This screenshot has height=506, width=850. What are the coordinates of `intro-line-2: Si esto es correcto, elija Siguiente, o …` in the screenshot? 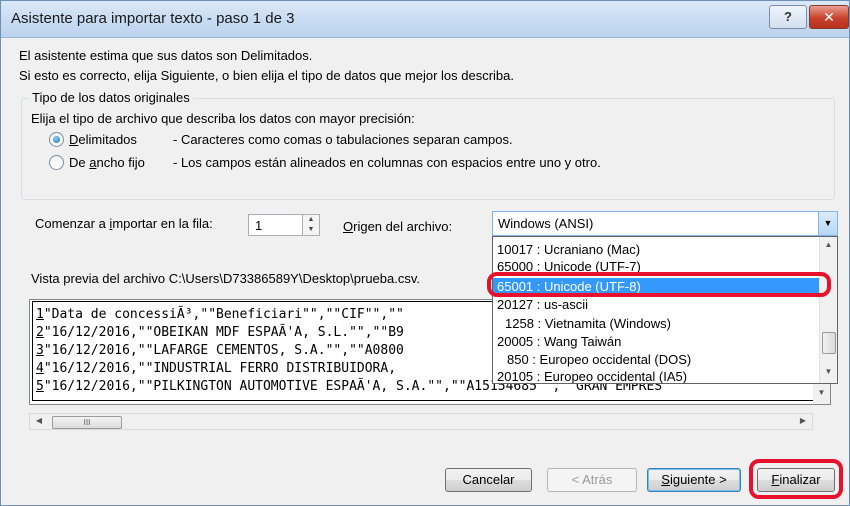 It's located at (267, 75).